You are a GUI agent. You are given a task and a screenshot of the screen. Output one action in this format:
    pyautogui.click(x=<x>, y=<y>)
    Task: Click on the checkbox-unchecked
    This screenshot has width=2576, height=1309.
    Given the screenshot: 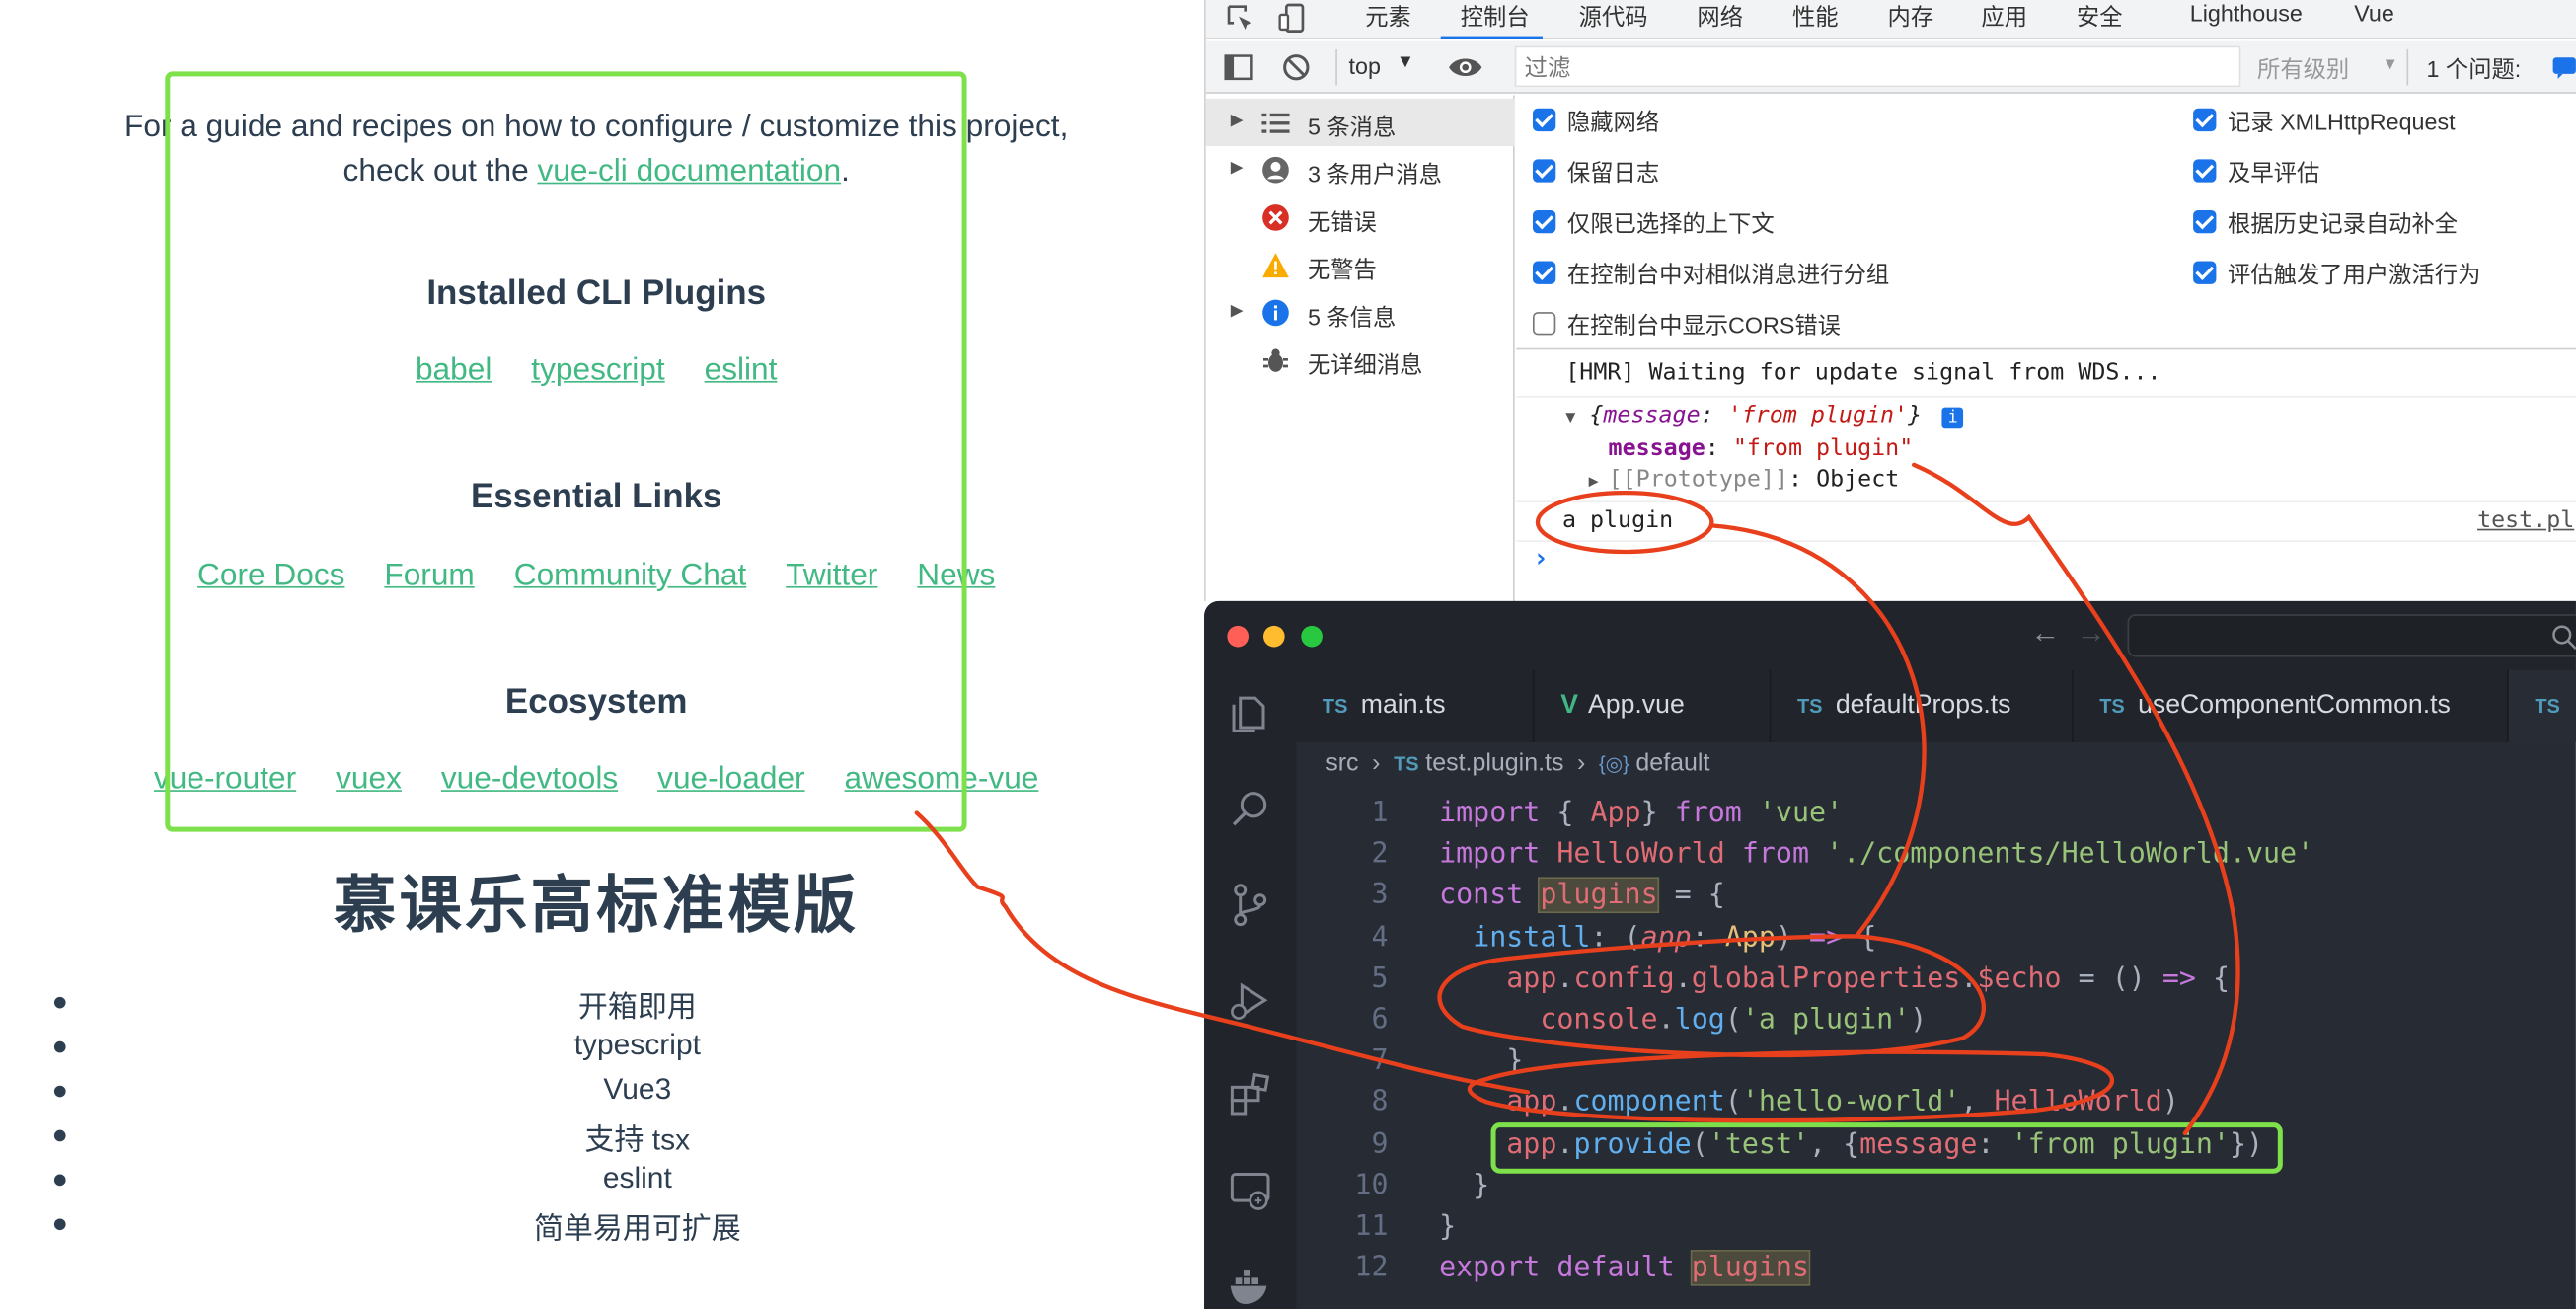 What is the action you would take?
    pyautogui.click(x=1544, y=324)
    